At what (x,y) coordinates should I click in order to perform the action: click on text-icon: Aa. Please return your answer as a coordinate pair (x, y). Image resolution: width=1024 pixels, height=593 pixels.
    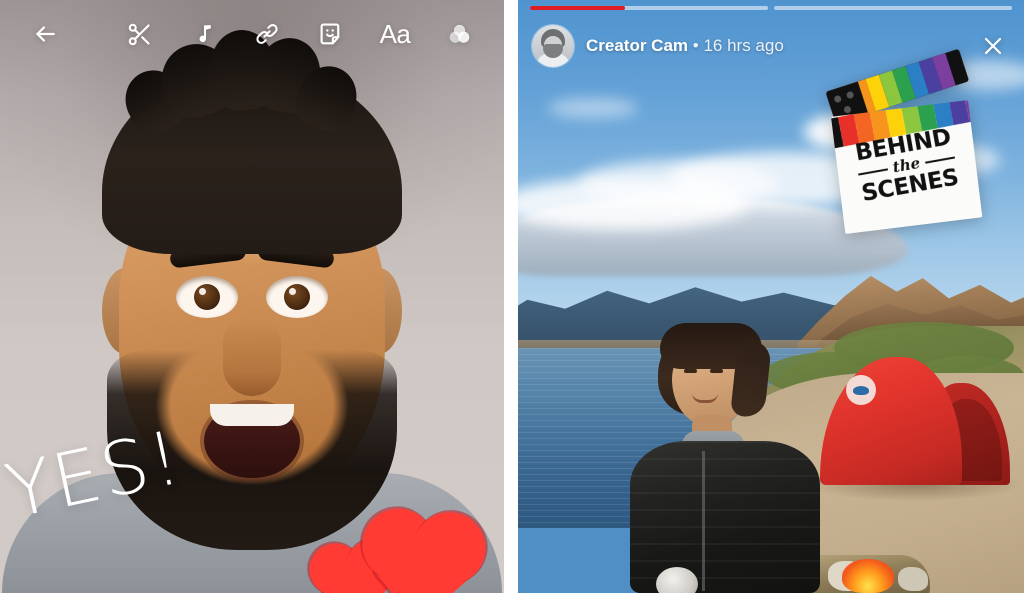
    Looking at the image, I should click on (395, 34).